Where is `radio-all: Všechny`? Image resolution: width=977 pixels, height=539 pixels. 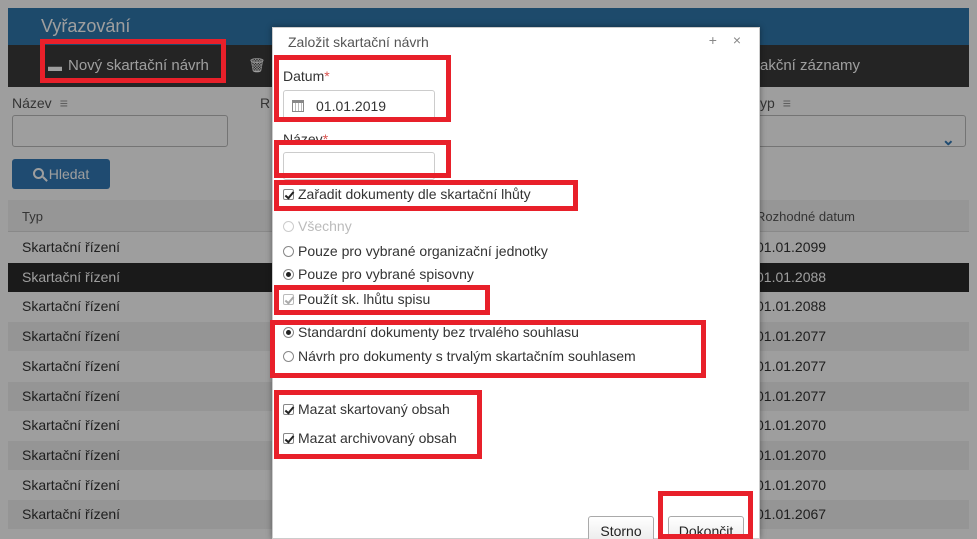
radio-all: Všechny is located at coordinates (317, 226).